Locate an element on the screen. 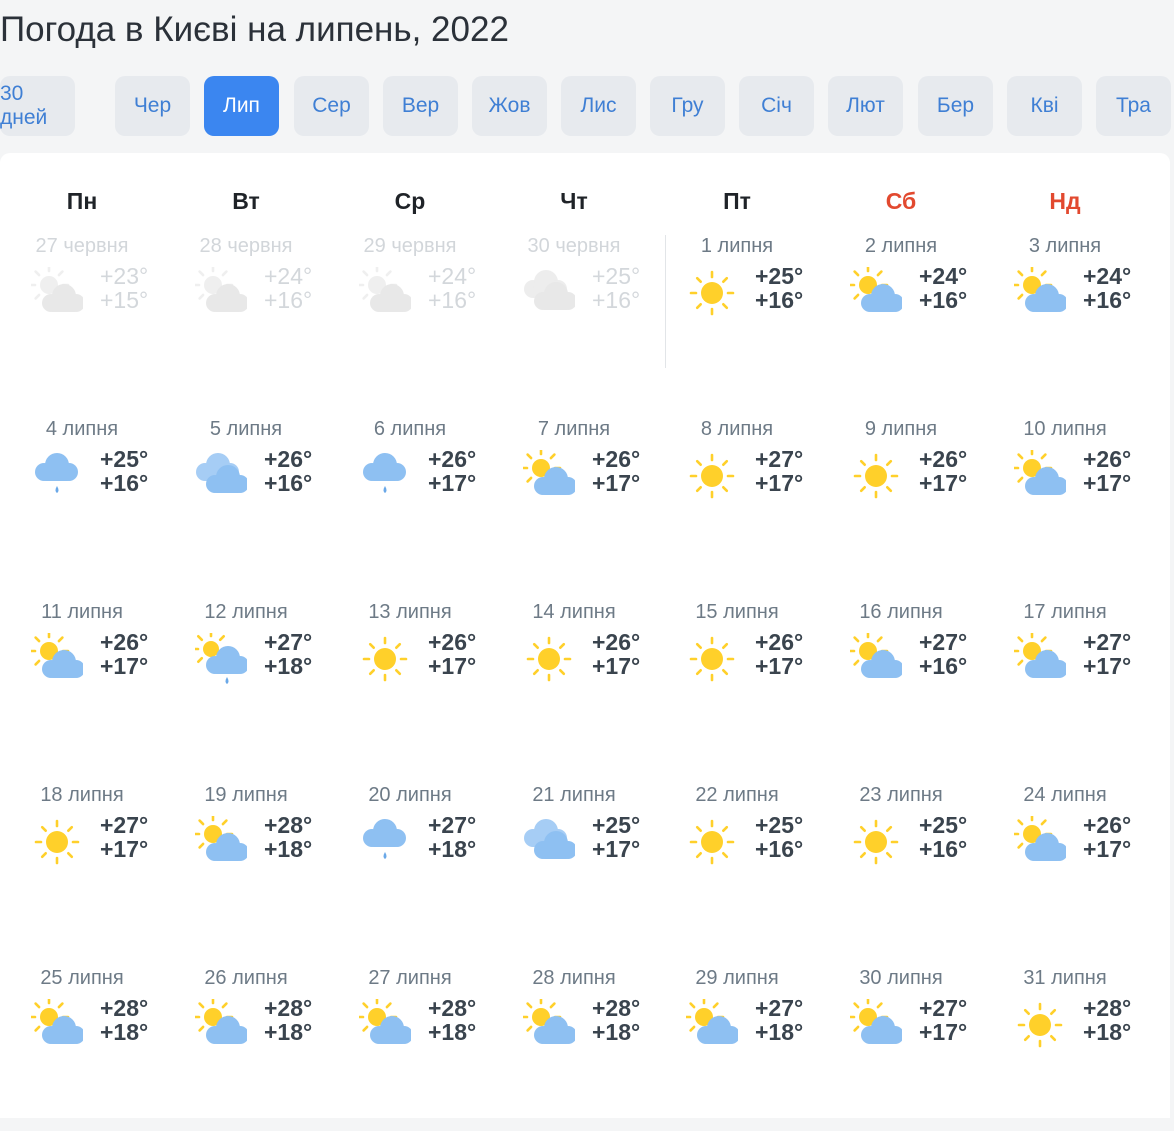 Image resolution: width=1174 pixels, height=1131 pixels. month-tab: Вер is located at coordinates (420, 106).